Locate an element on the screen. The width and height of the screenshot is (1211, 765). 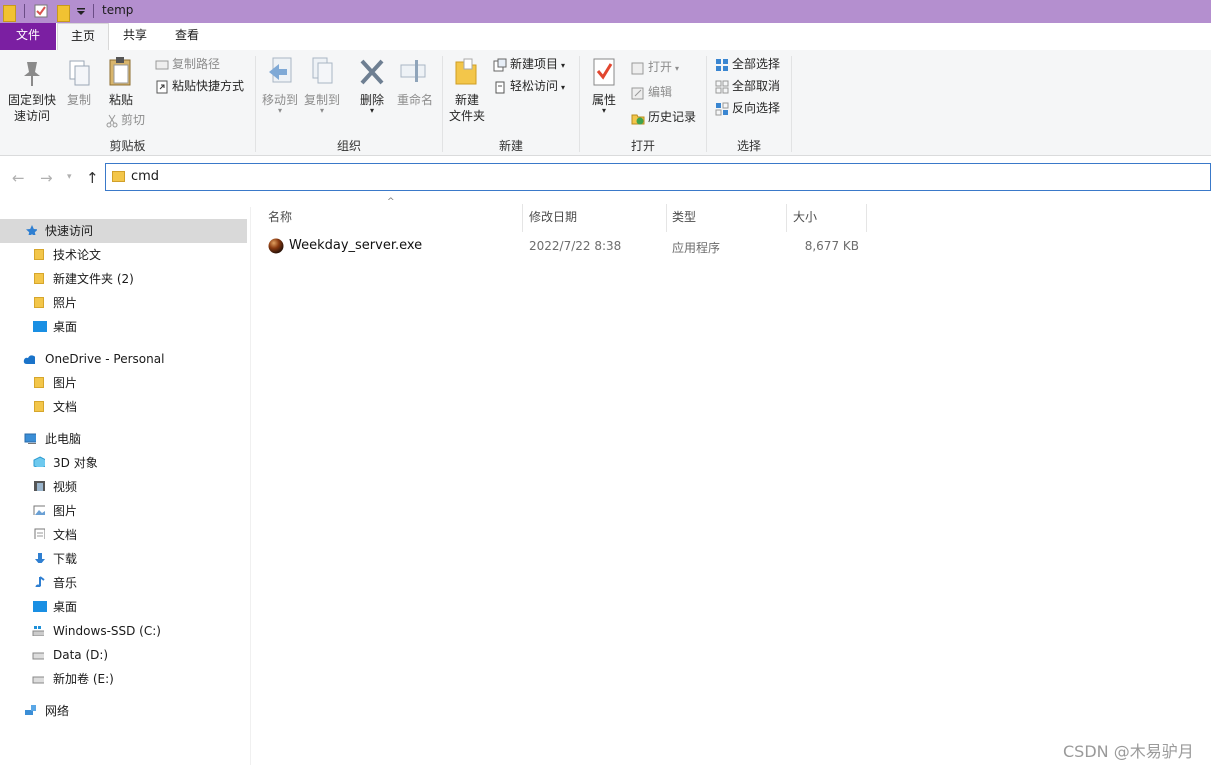
new-item-button: 新建项目 ▾ is located at coordinates (529, 64).